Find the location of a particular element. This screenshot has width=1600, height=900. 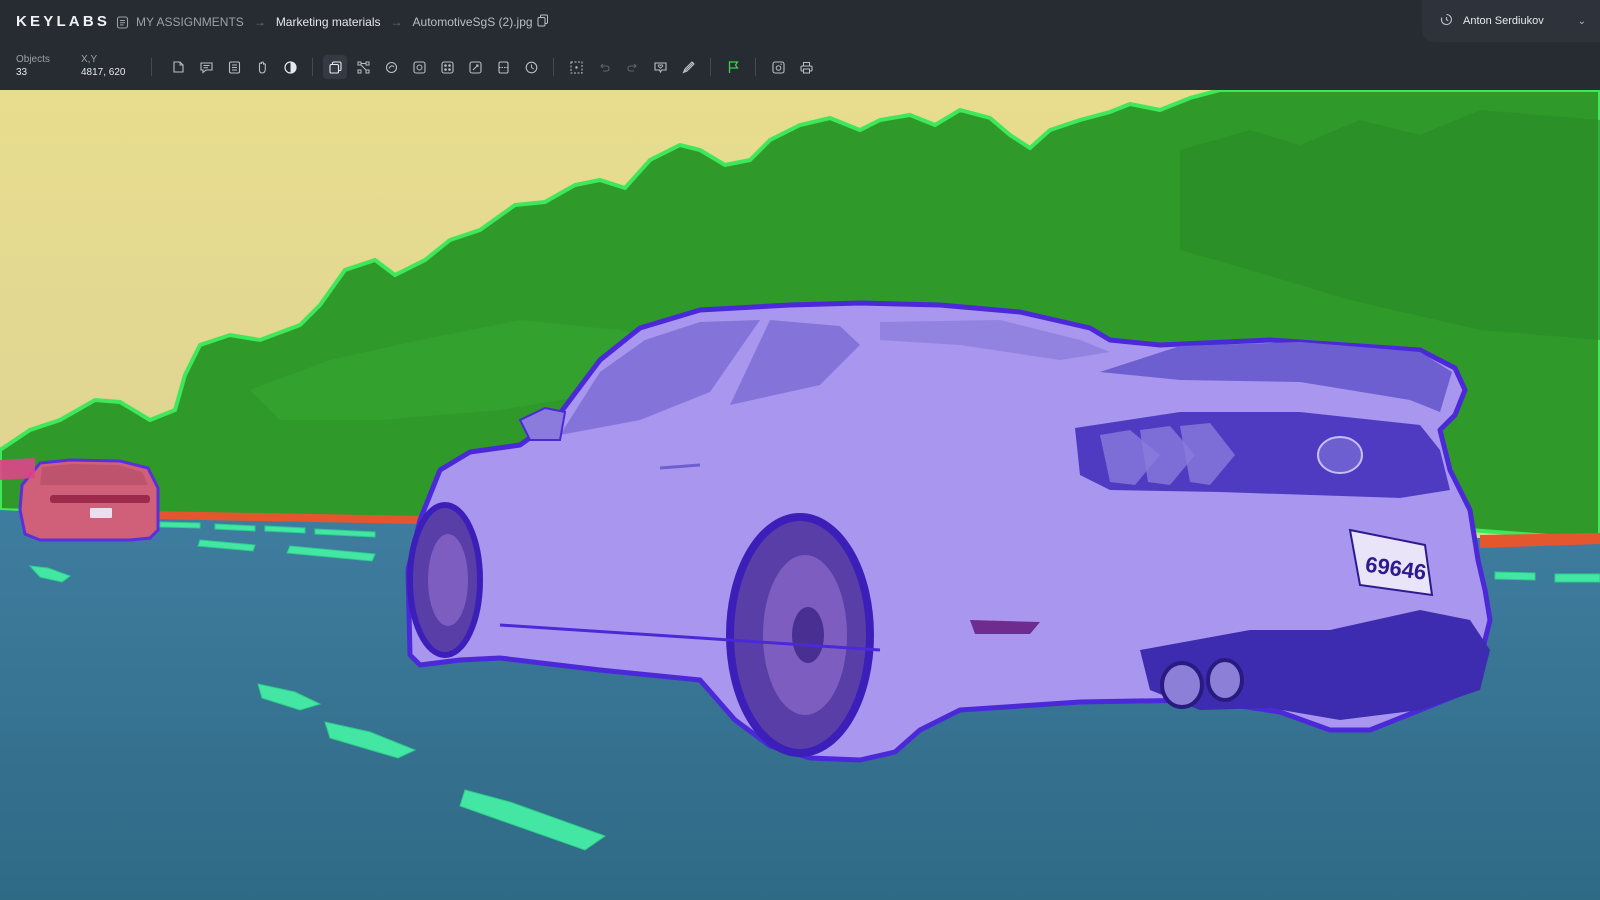

magic-wand-icon is located at coordinates (391, 67).